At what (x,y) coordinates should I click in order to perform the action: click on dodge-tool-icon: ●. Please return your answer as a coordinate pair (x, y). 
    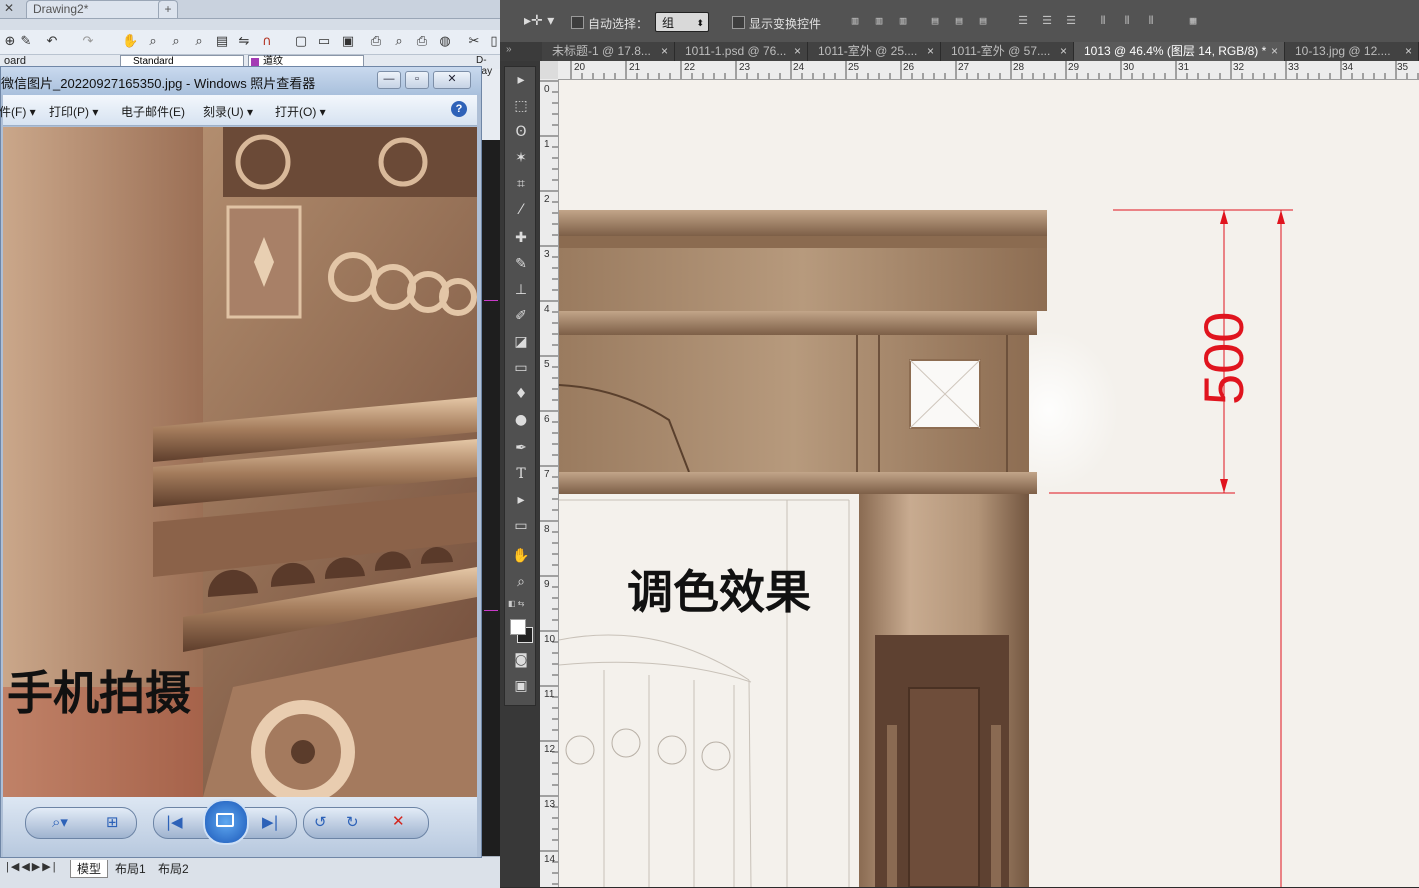
    Looking at the image, I should click on (521, 420).